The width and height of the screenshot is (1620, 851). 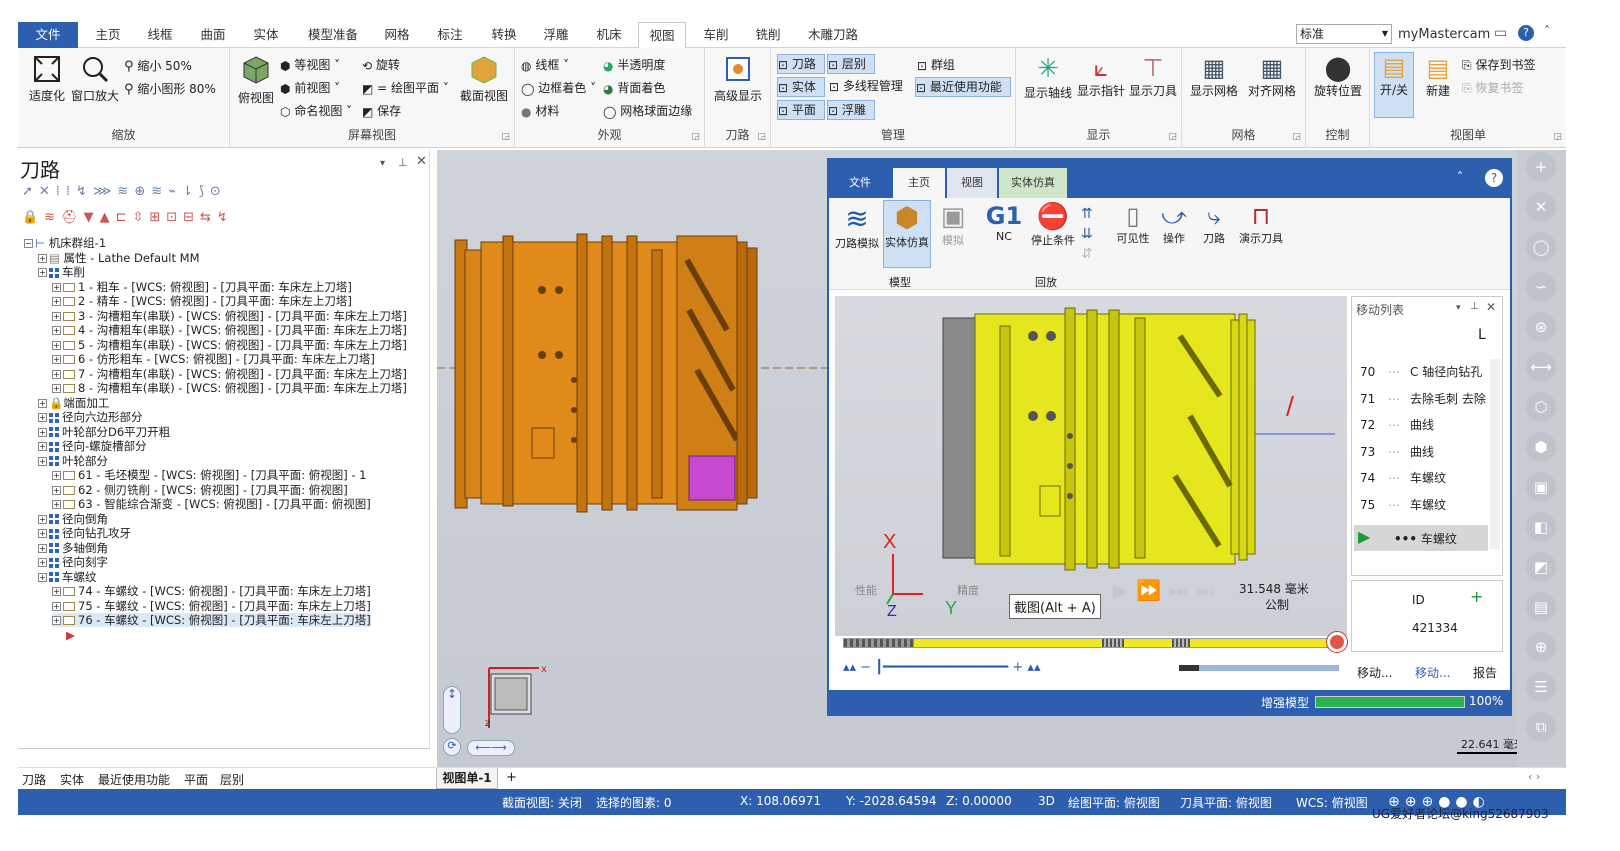 What do you see at coordinates (61, 272) in the screenshot?
I see `toolpath-group: + 车削` at bounding box center [61, 272].